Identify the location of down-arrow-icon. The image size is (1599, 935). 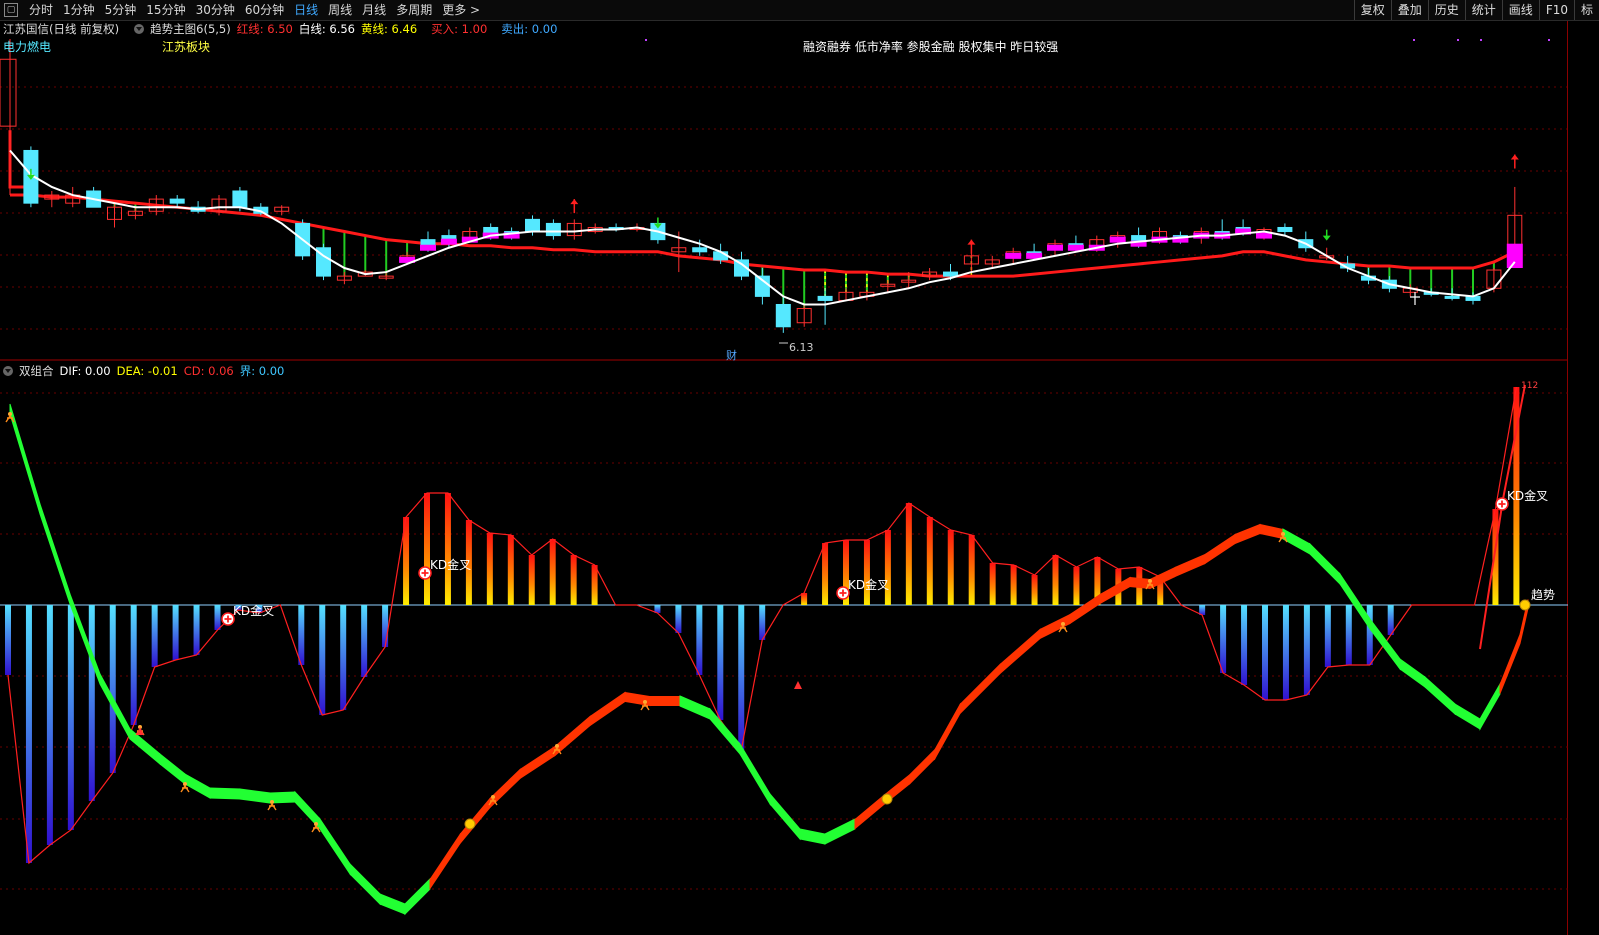
(1326, 238).